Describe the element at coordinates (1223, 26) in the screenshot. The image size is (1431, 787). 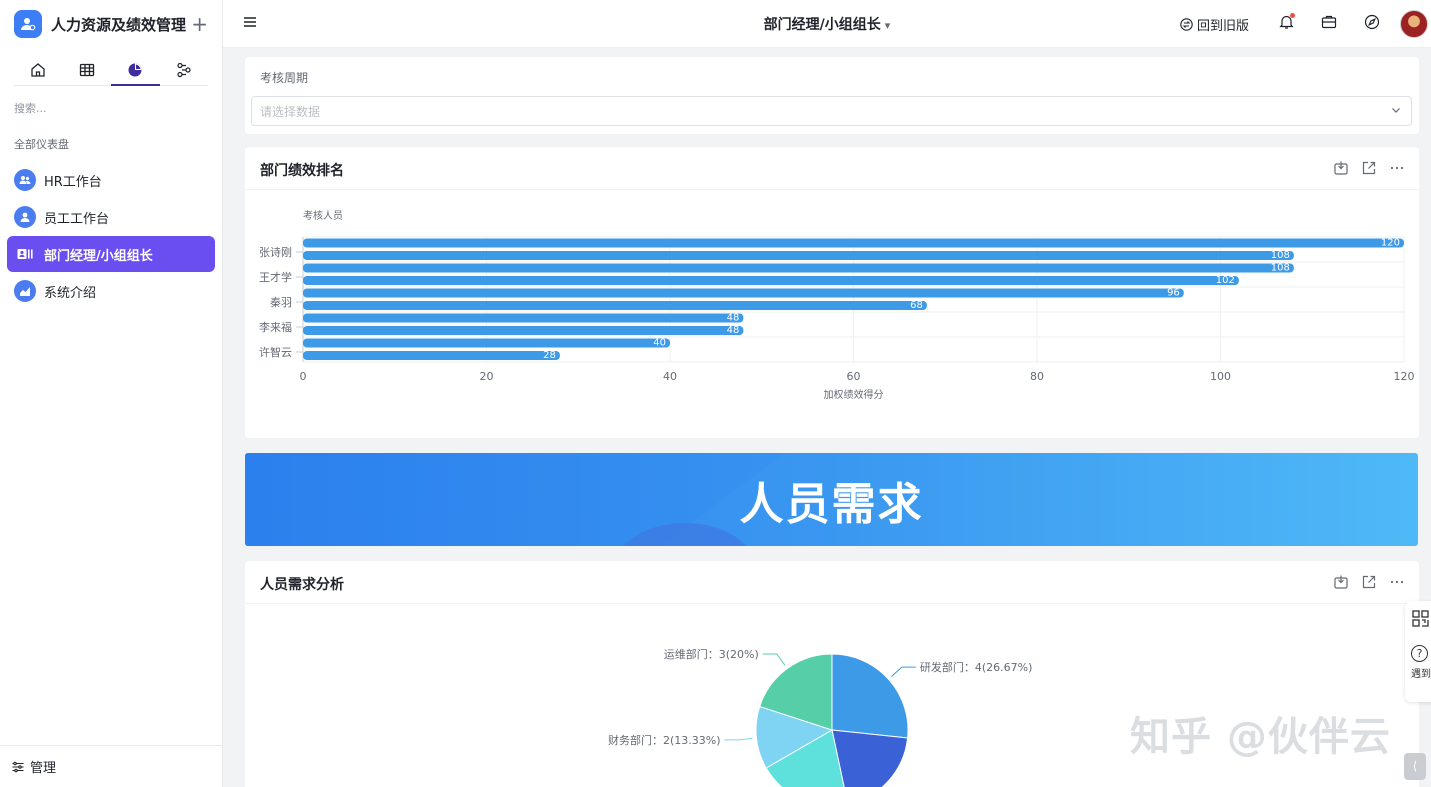
I see `old-version-label: 回到旧版` at that location.